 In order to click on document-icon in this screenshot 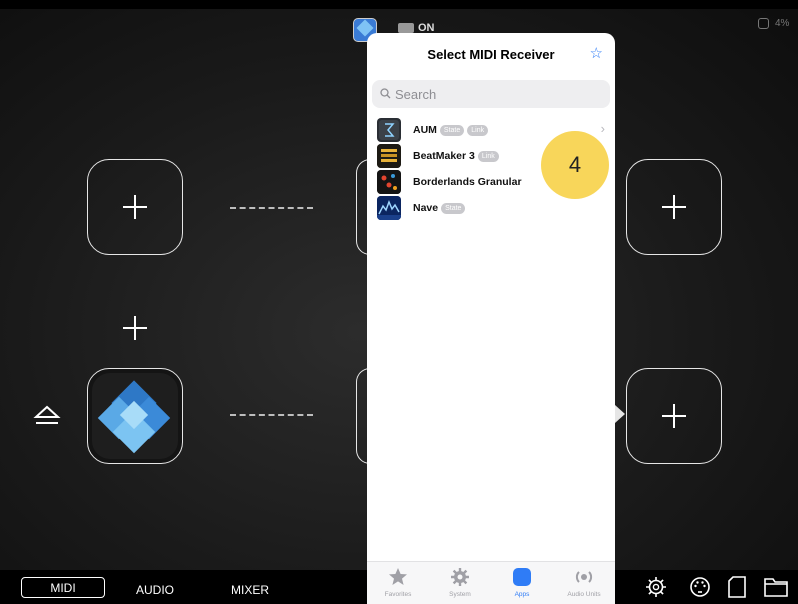, I will do `click(737, 589)`.